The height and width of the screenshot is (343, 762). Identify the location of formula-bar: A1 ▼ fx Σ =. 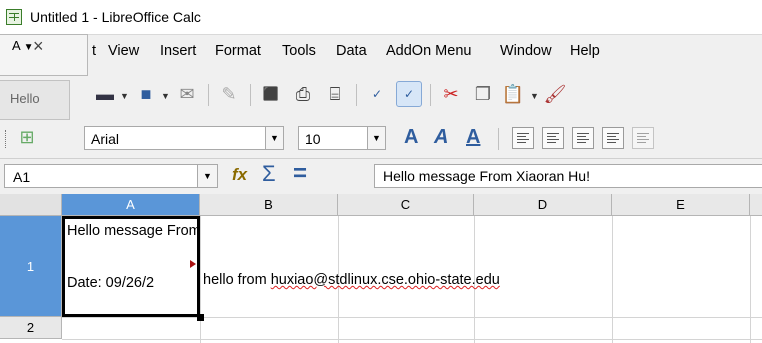
(381, 176).